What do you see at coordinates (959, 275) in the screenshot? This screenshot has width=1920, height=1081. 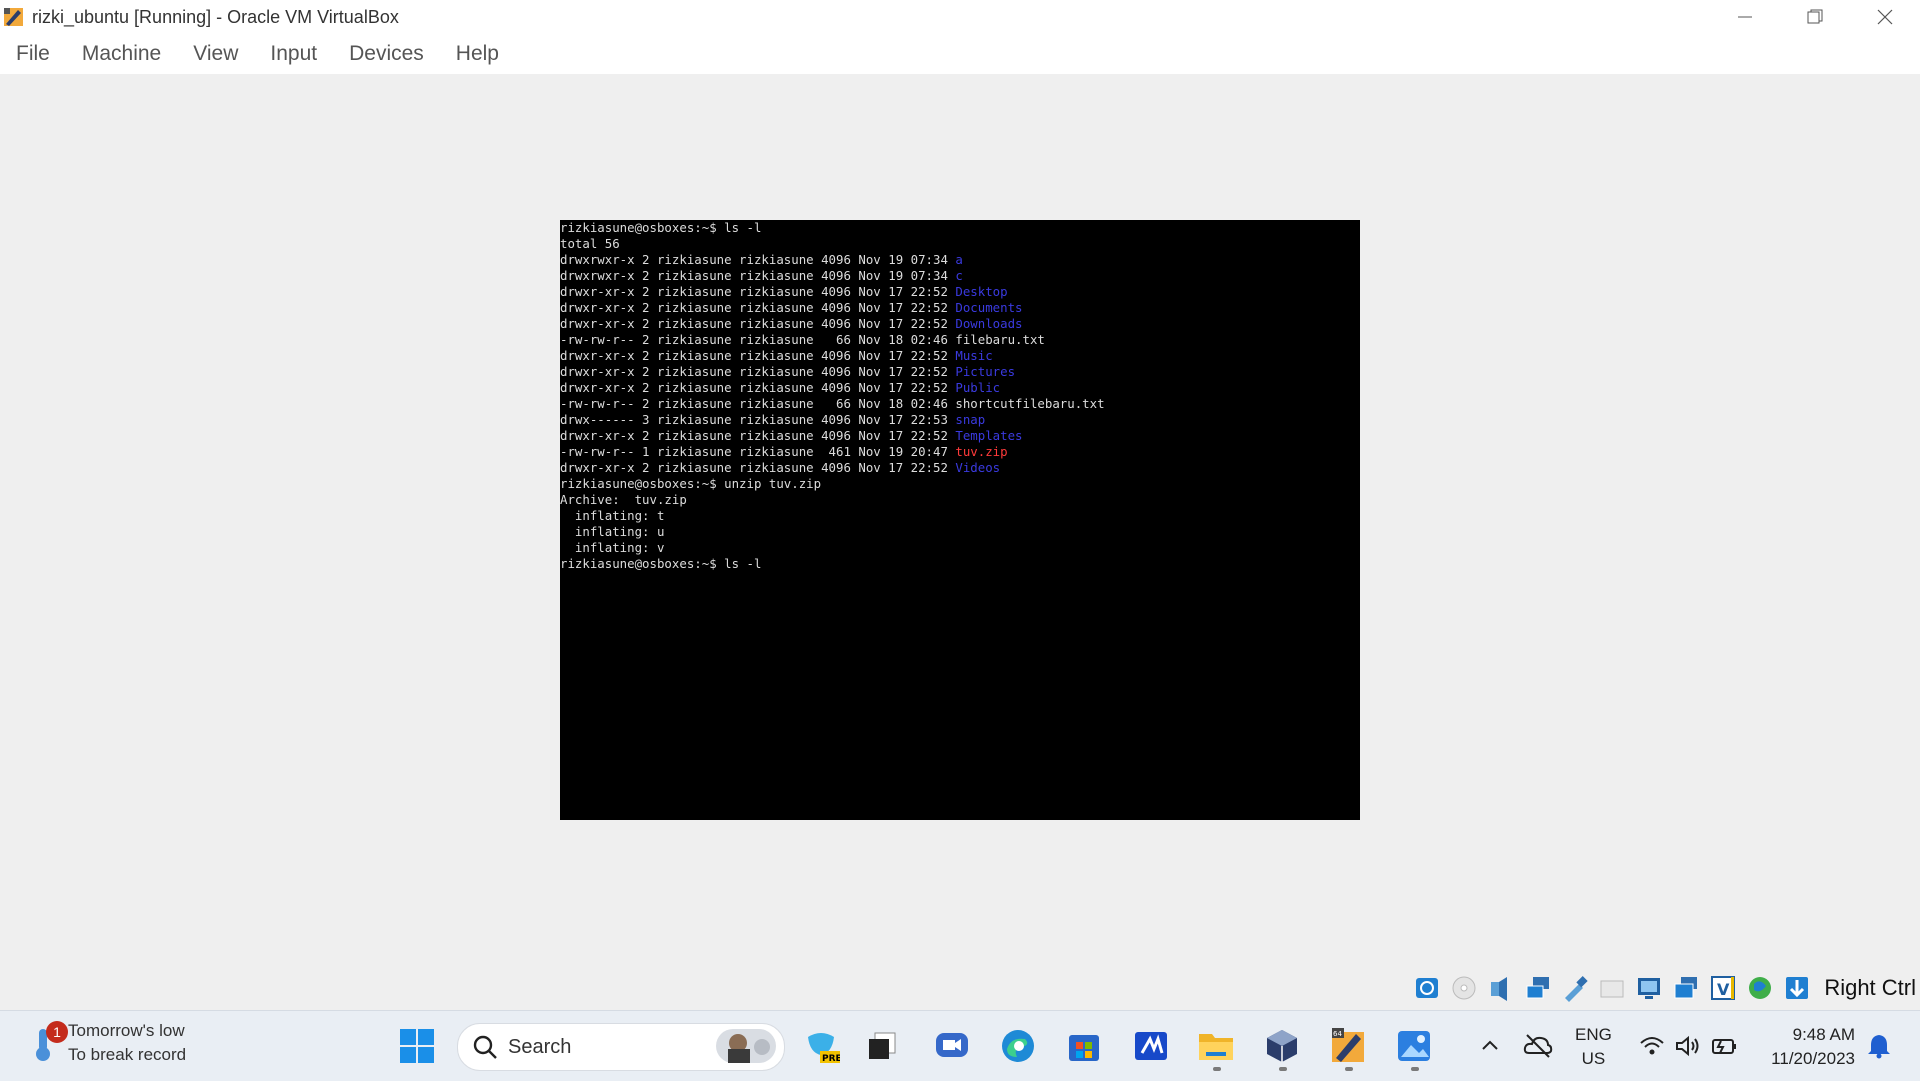 I see `directory-name: c` at bounding box center [959, 275].